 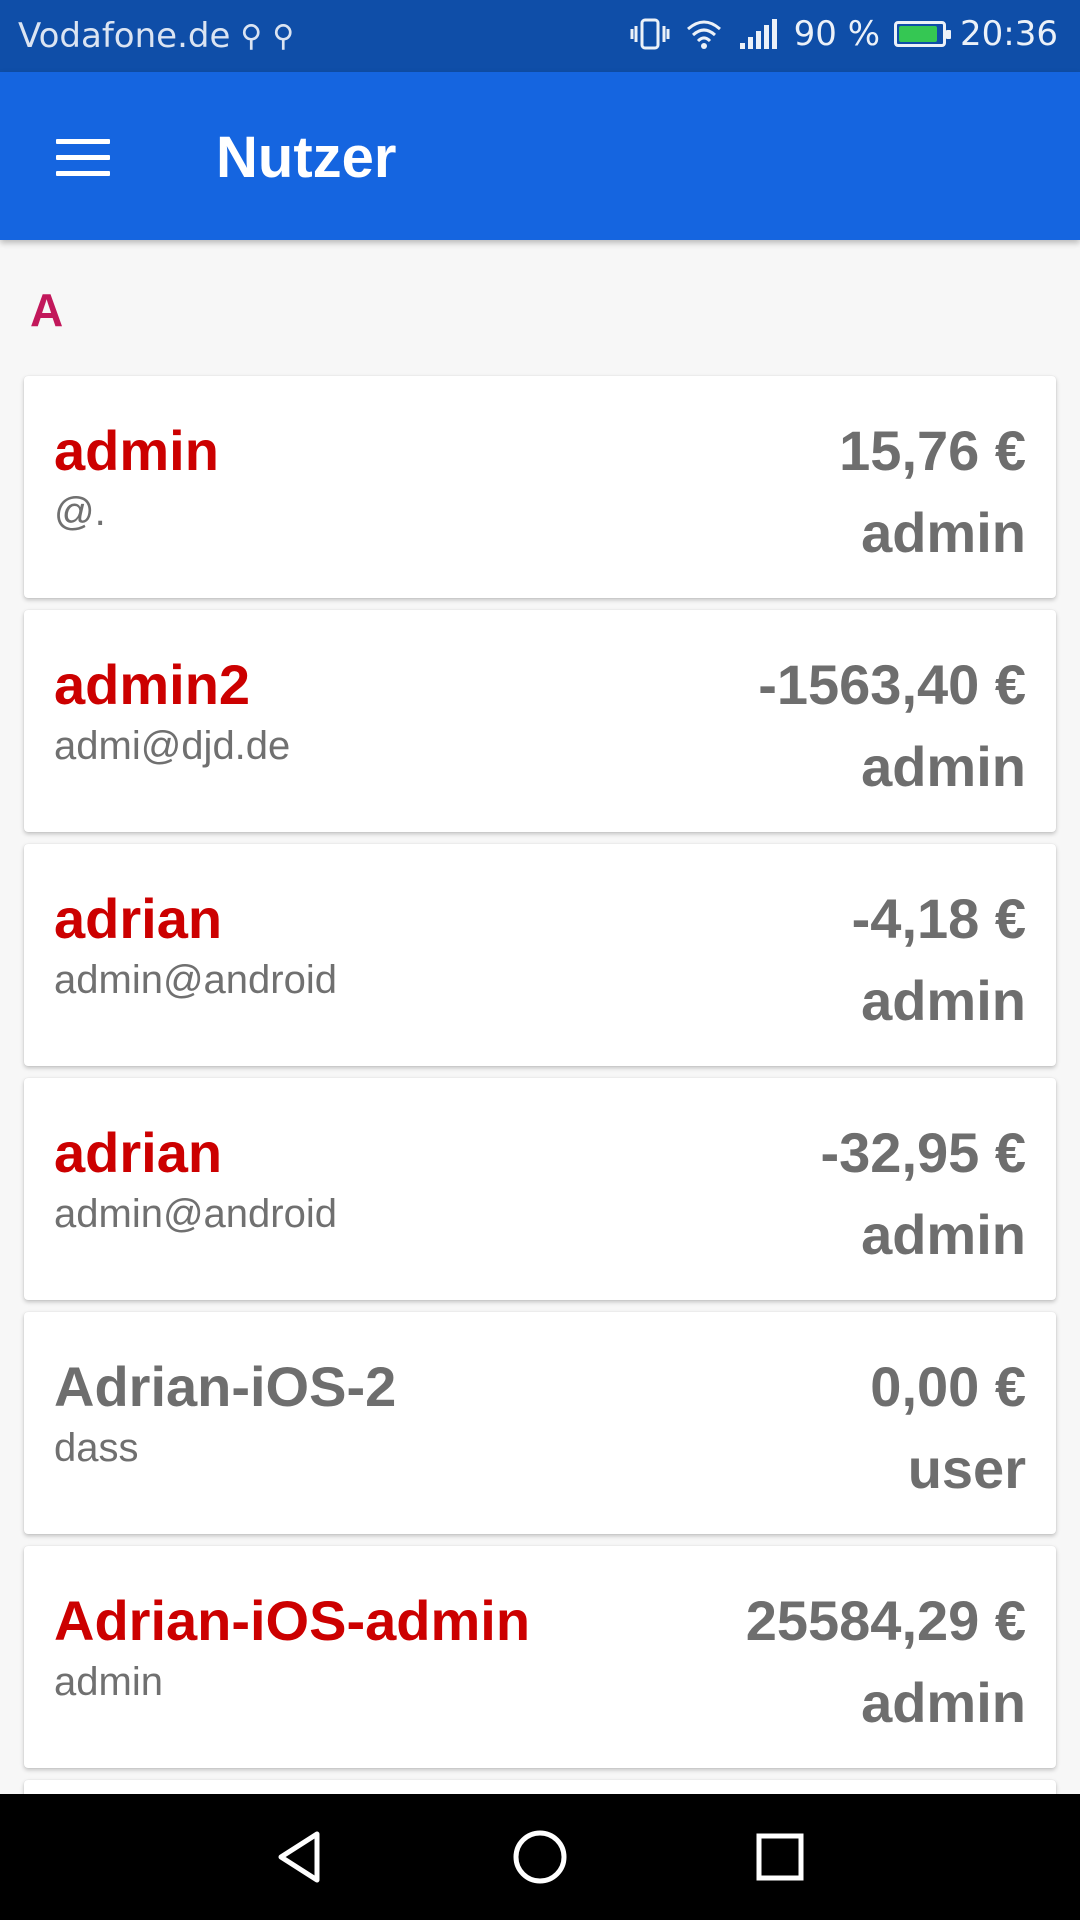 I want to click on user-name: Adrian-iOS-admin, so click(x=292, y=1620).